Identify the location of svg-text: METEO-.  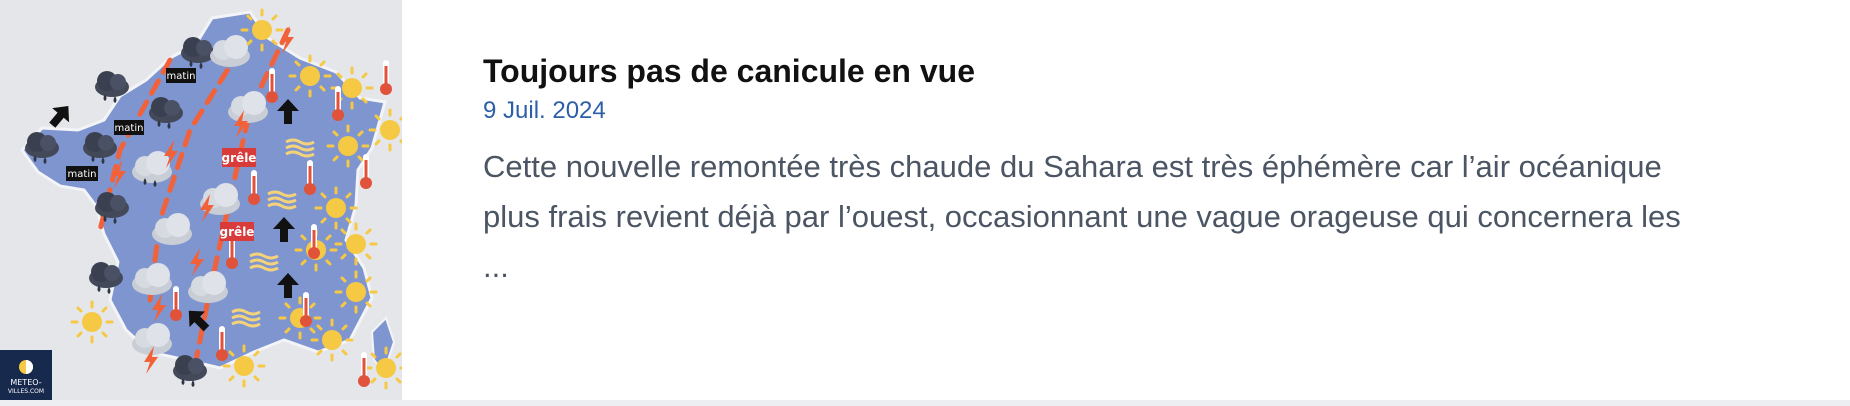
(25, 382).